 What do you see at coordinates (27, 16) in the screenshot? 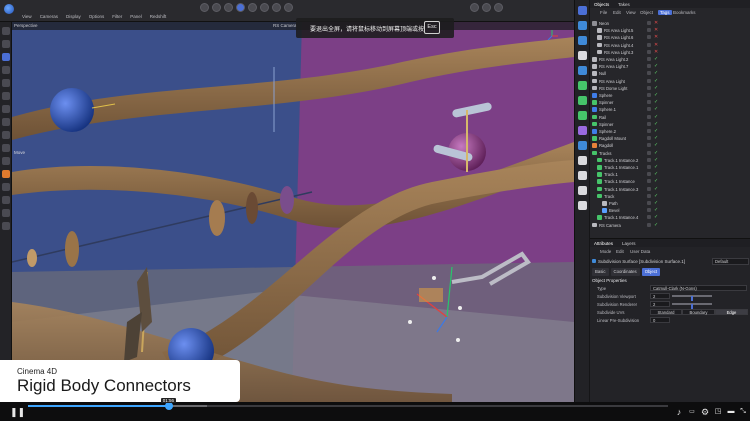
I see `menu-view: View` at bounding box center [27, 16].